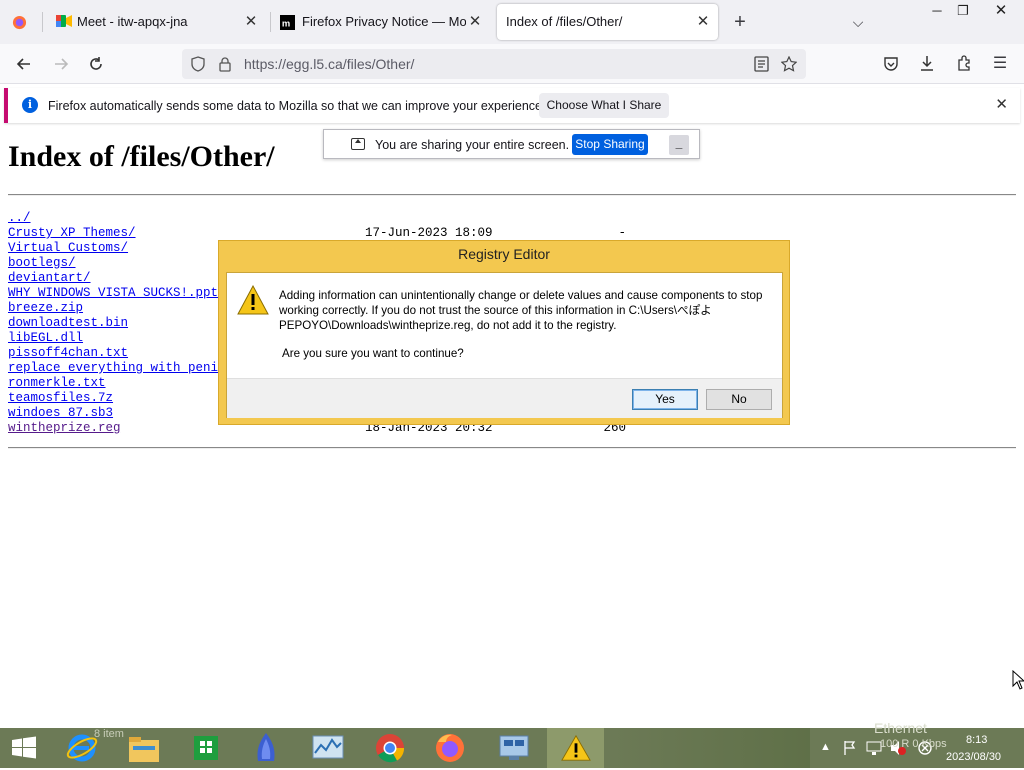  What do you see at coordinates (287, 22) in the screenshot?
I see `mozilla-icon: m` at bounding box center [287, 22].